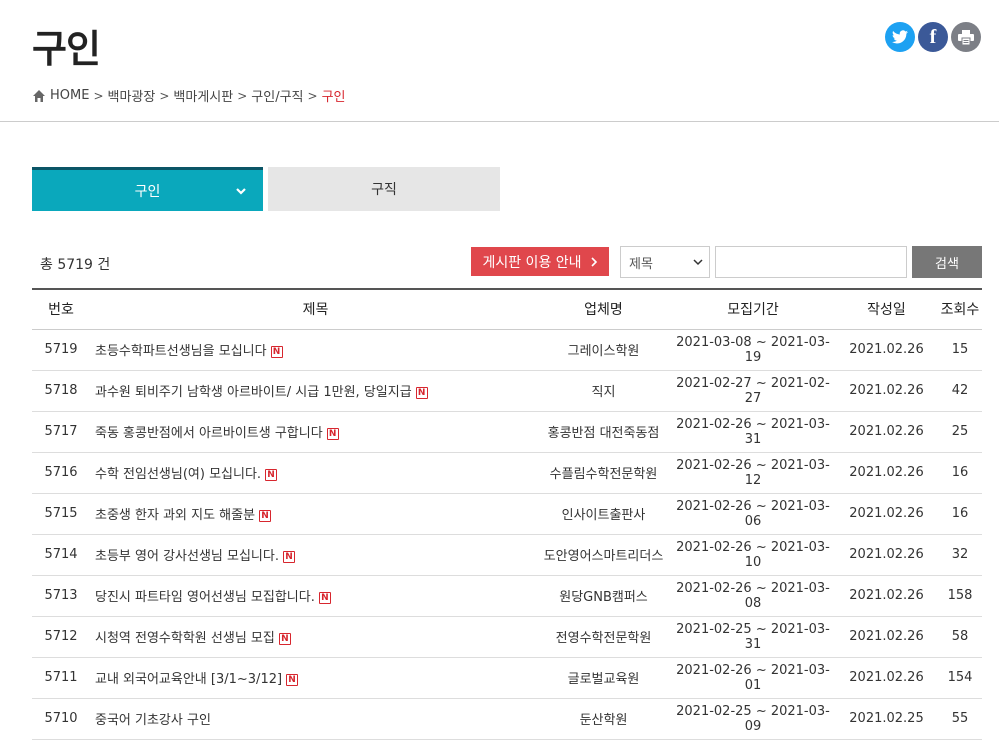 This screenshot has width=999, height=752. I want to click on total-count: 총 5719 건, so click(75, 265).